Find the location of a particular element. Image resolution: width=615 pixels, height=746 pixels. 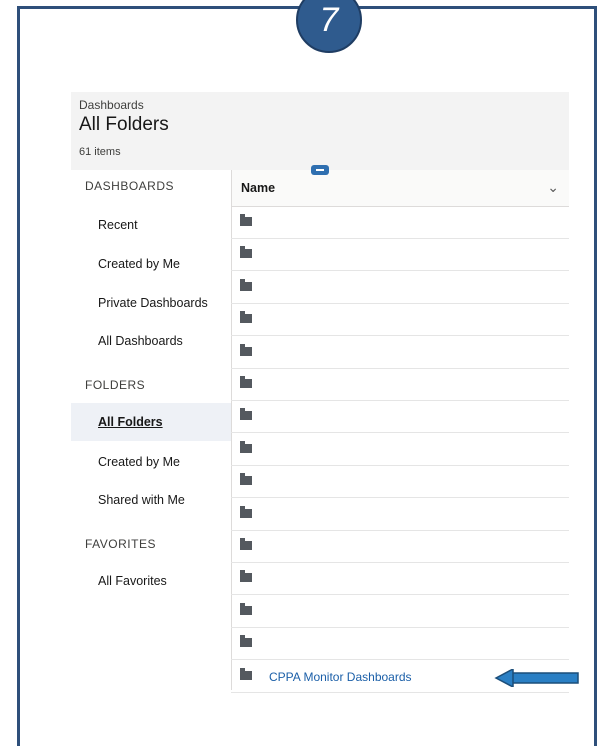

sidebar-item-folders-created-by-me: Created by Me is located at coordinates (151, 462).